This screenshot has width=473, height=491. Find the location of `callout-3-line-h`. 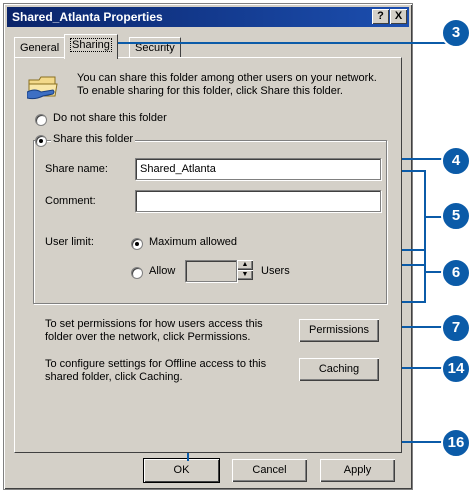

callout-3-line-h is located at coordinates (264, 43).